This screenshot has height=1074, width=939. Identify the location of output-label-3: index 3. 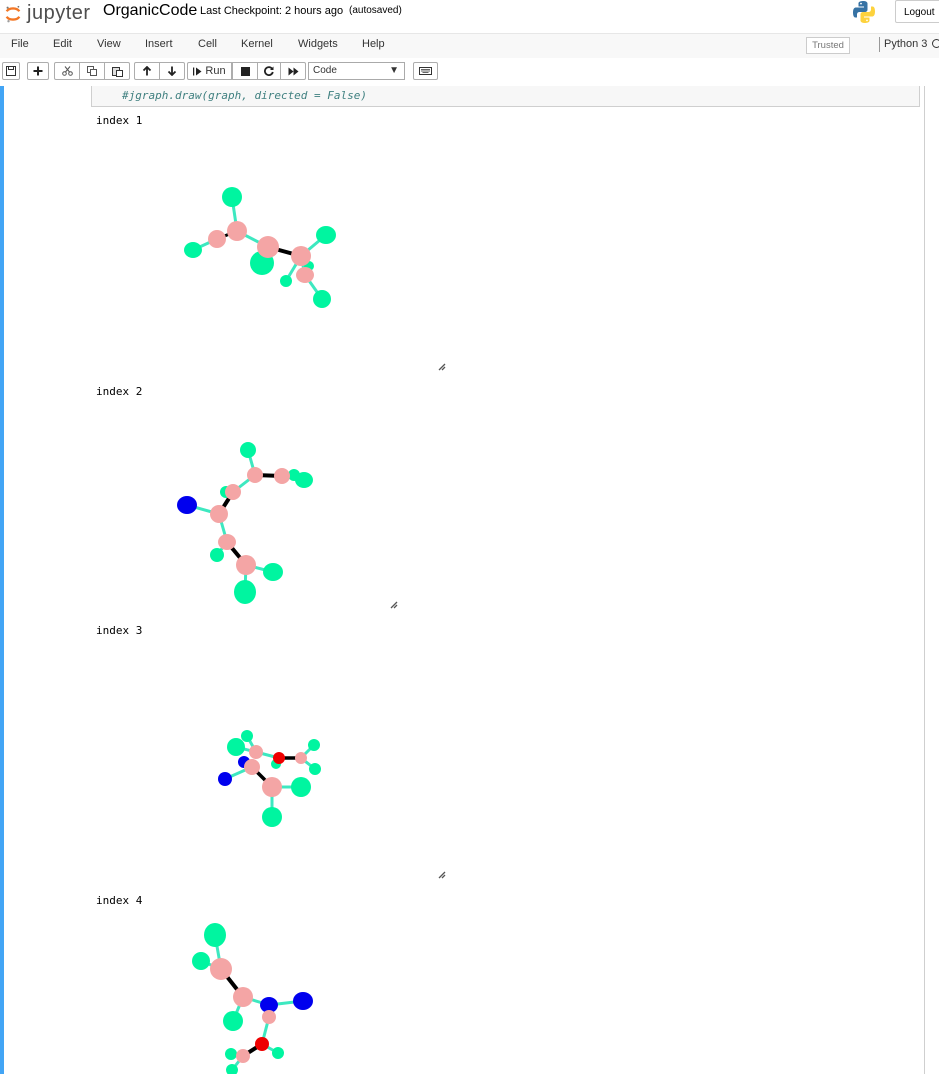
(119, 630).